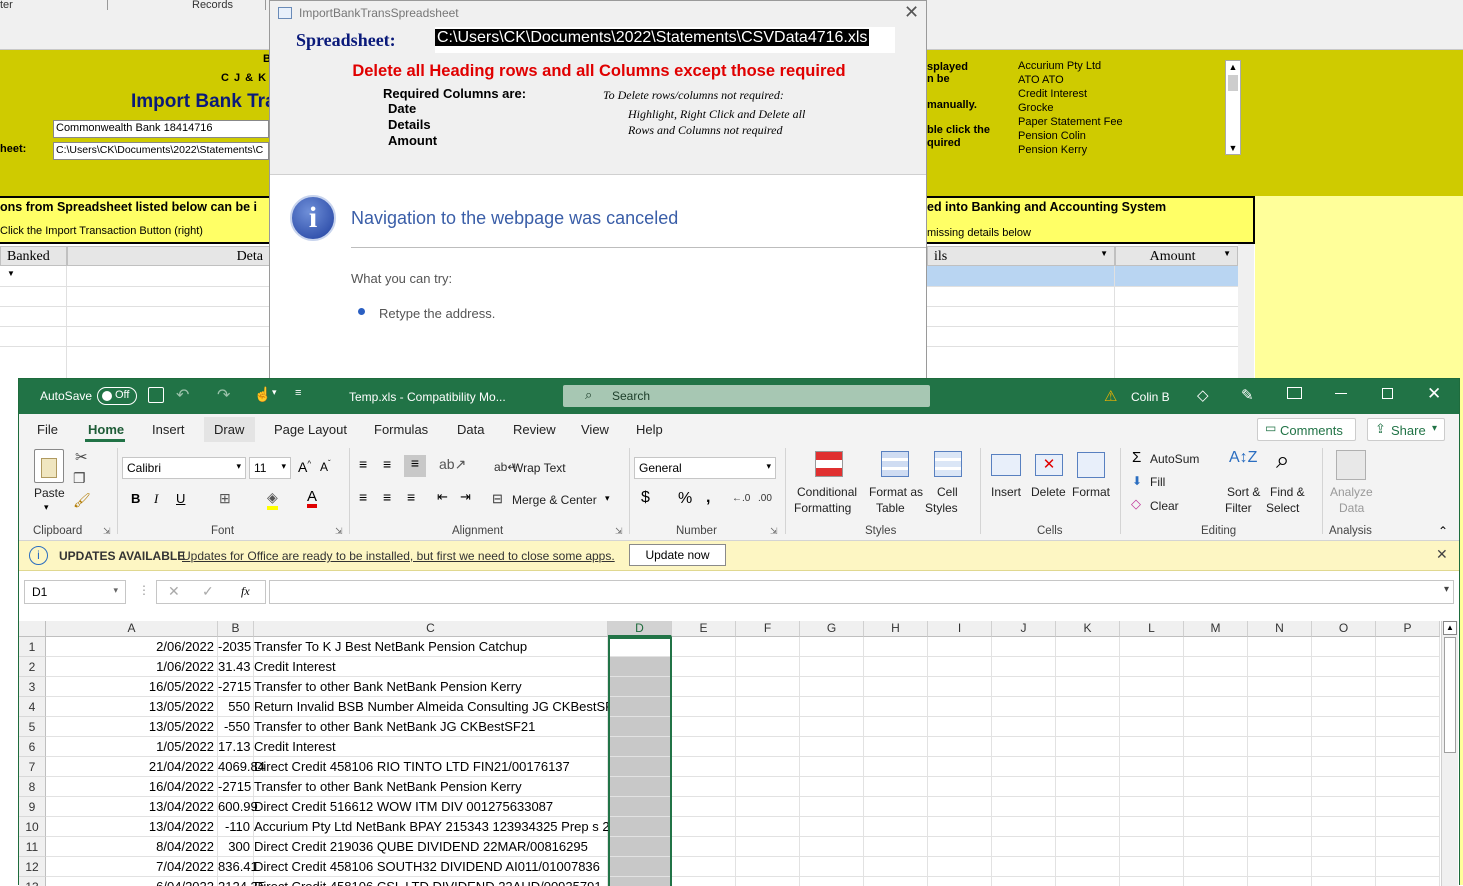  I want to click on insert-button: Insert, so click(1006, 492).